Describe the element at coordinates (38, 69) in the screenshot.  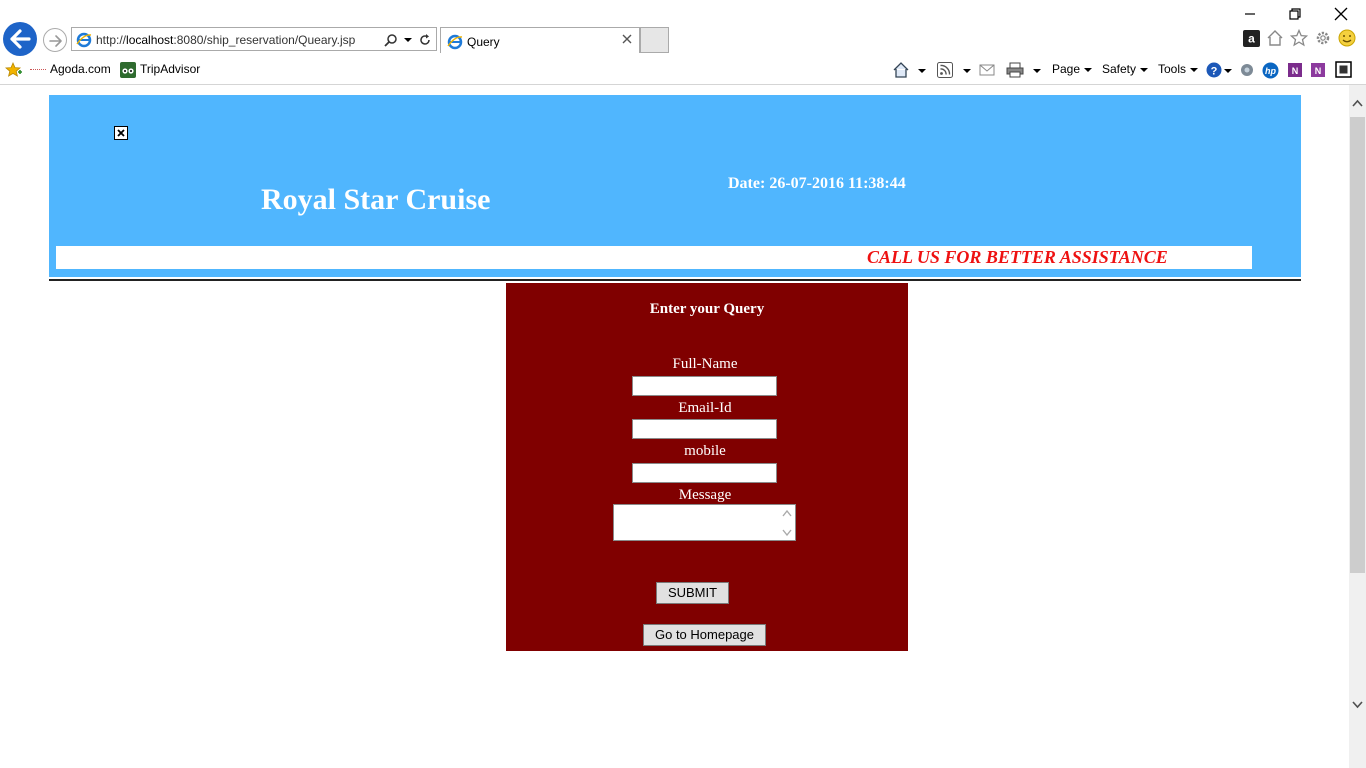
I see `favorites-separator` at that location.